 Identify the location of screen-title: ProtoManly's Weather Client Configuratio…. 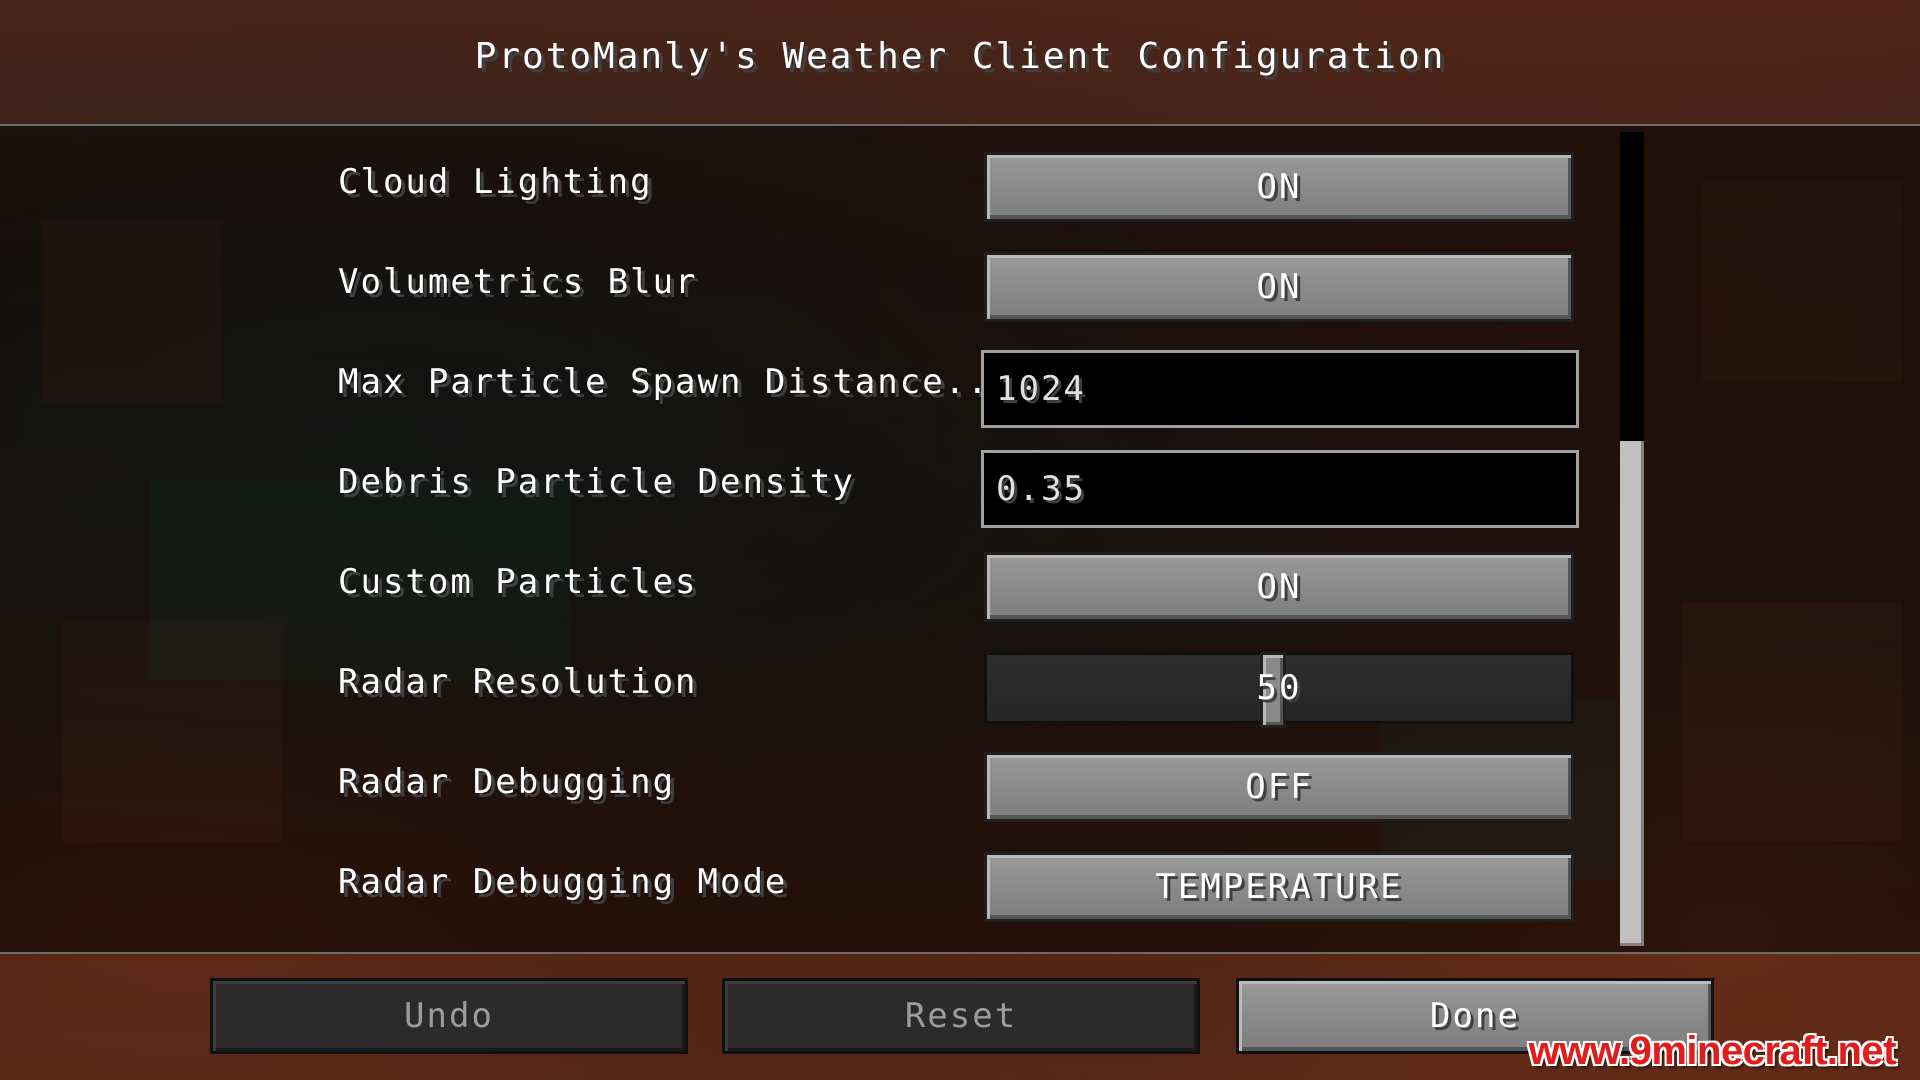
(960, 56).